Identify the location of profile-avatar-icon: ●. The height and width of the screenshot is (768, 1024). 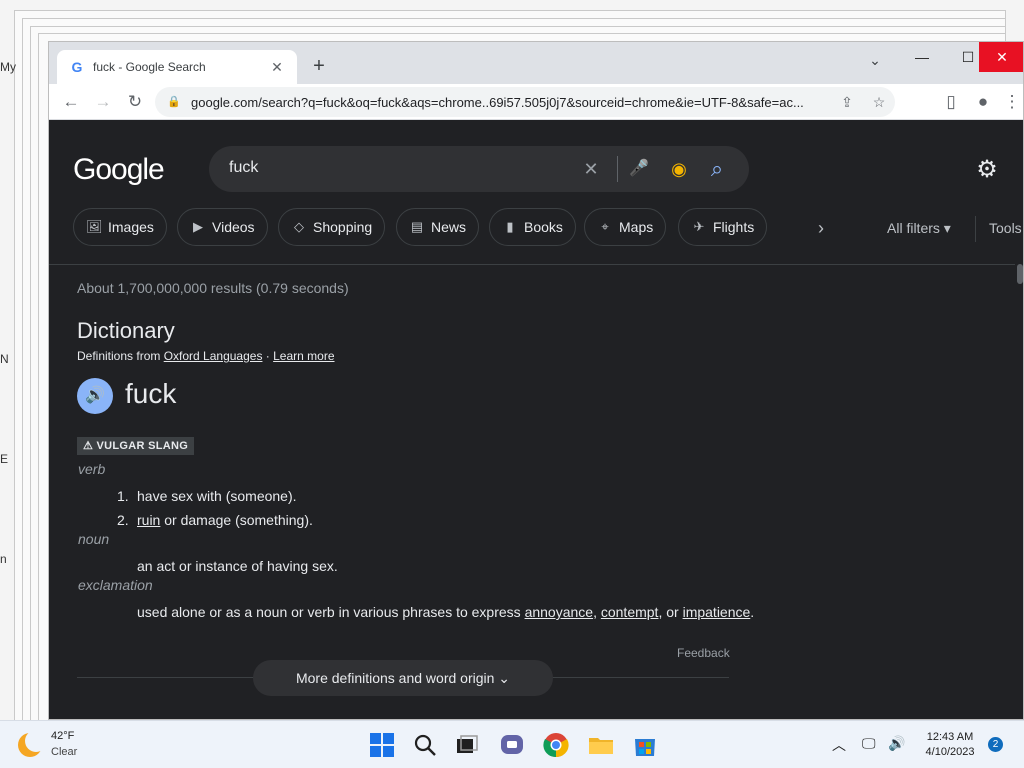
(983, 102).